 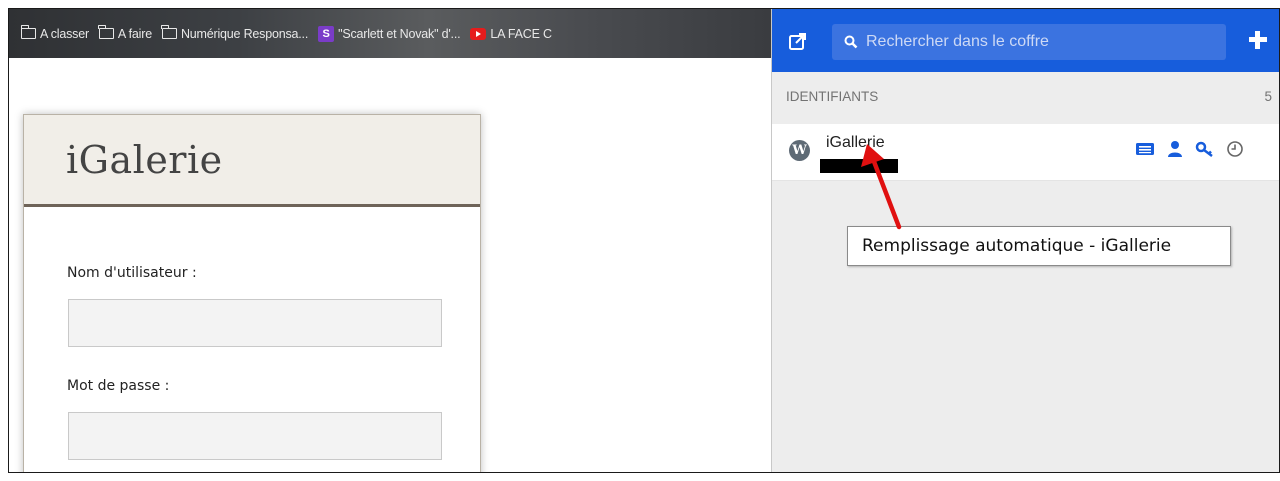 What do you see at coordinates (252, 161) in the screenshot?
I see `login-card-header: iGalerie` at bounding box center [252, 161].